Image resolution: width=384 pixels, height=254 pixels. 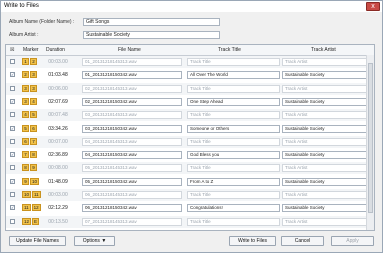 What do you see at coordinates (233, 128) in the screenshot?
I see `track-title-field: Someone or Others` at bounding box center [233, 128].